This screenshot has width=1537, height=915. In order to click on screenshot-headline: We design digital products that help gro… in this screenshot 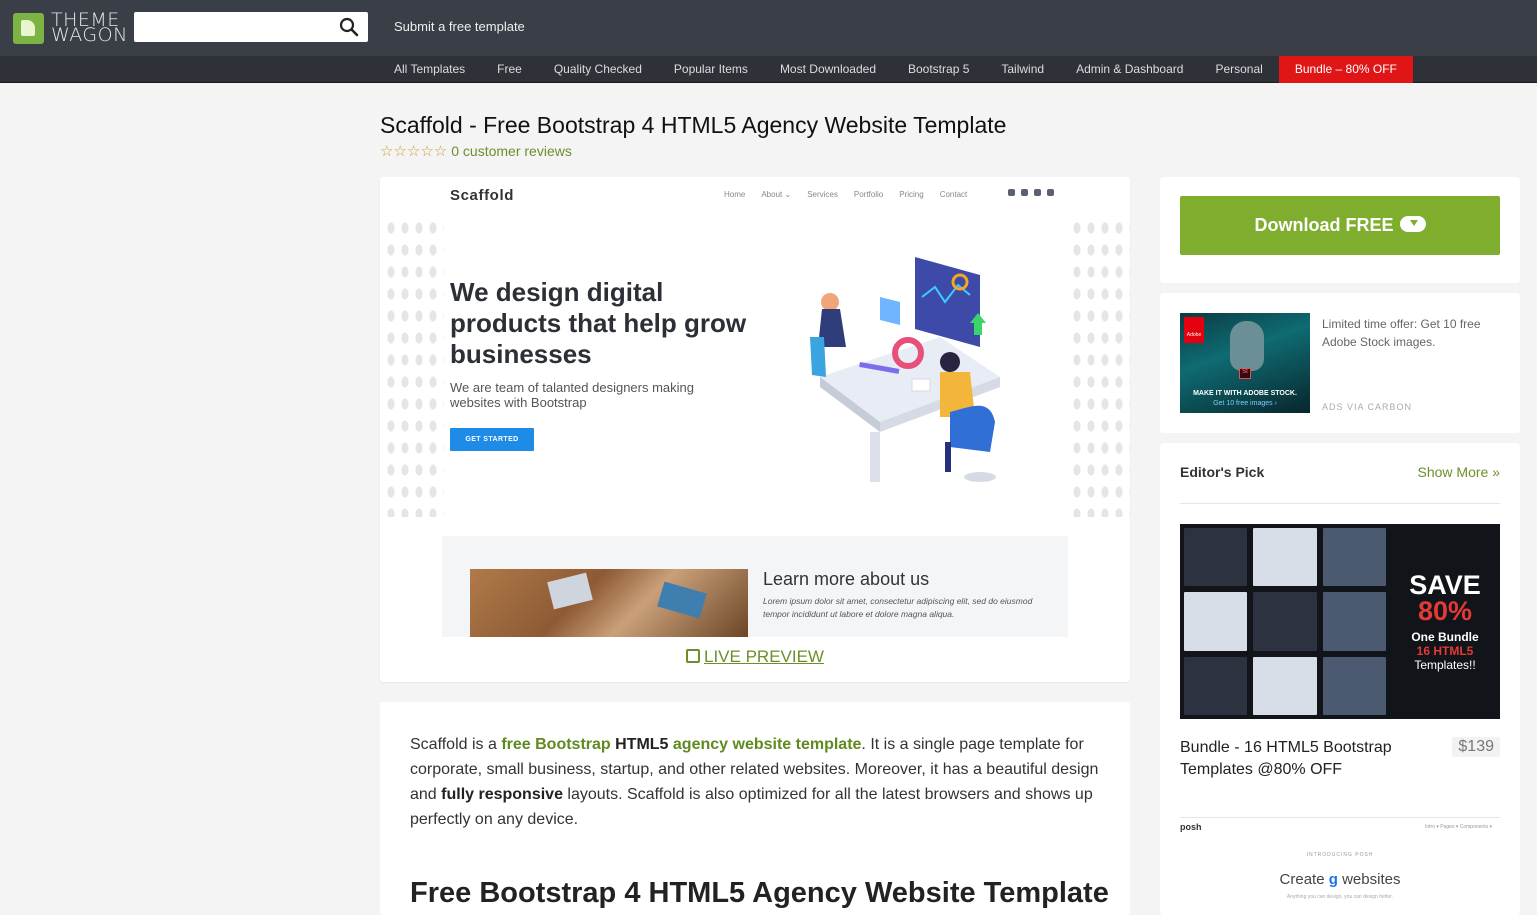, I will do `click(598, 323)`.